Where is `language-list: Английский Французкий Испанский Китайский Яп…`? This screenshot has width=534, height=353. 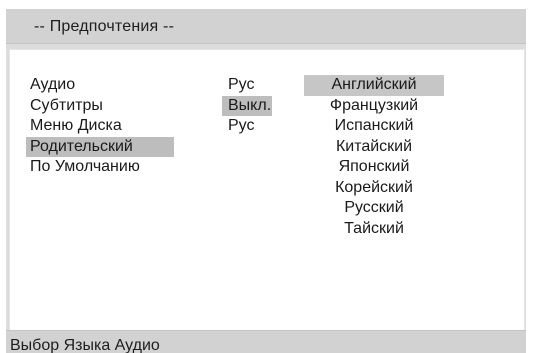
language-list: Английский Французкий Испанский Китайский Яп… is located at coordinates (374, 157).